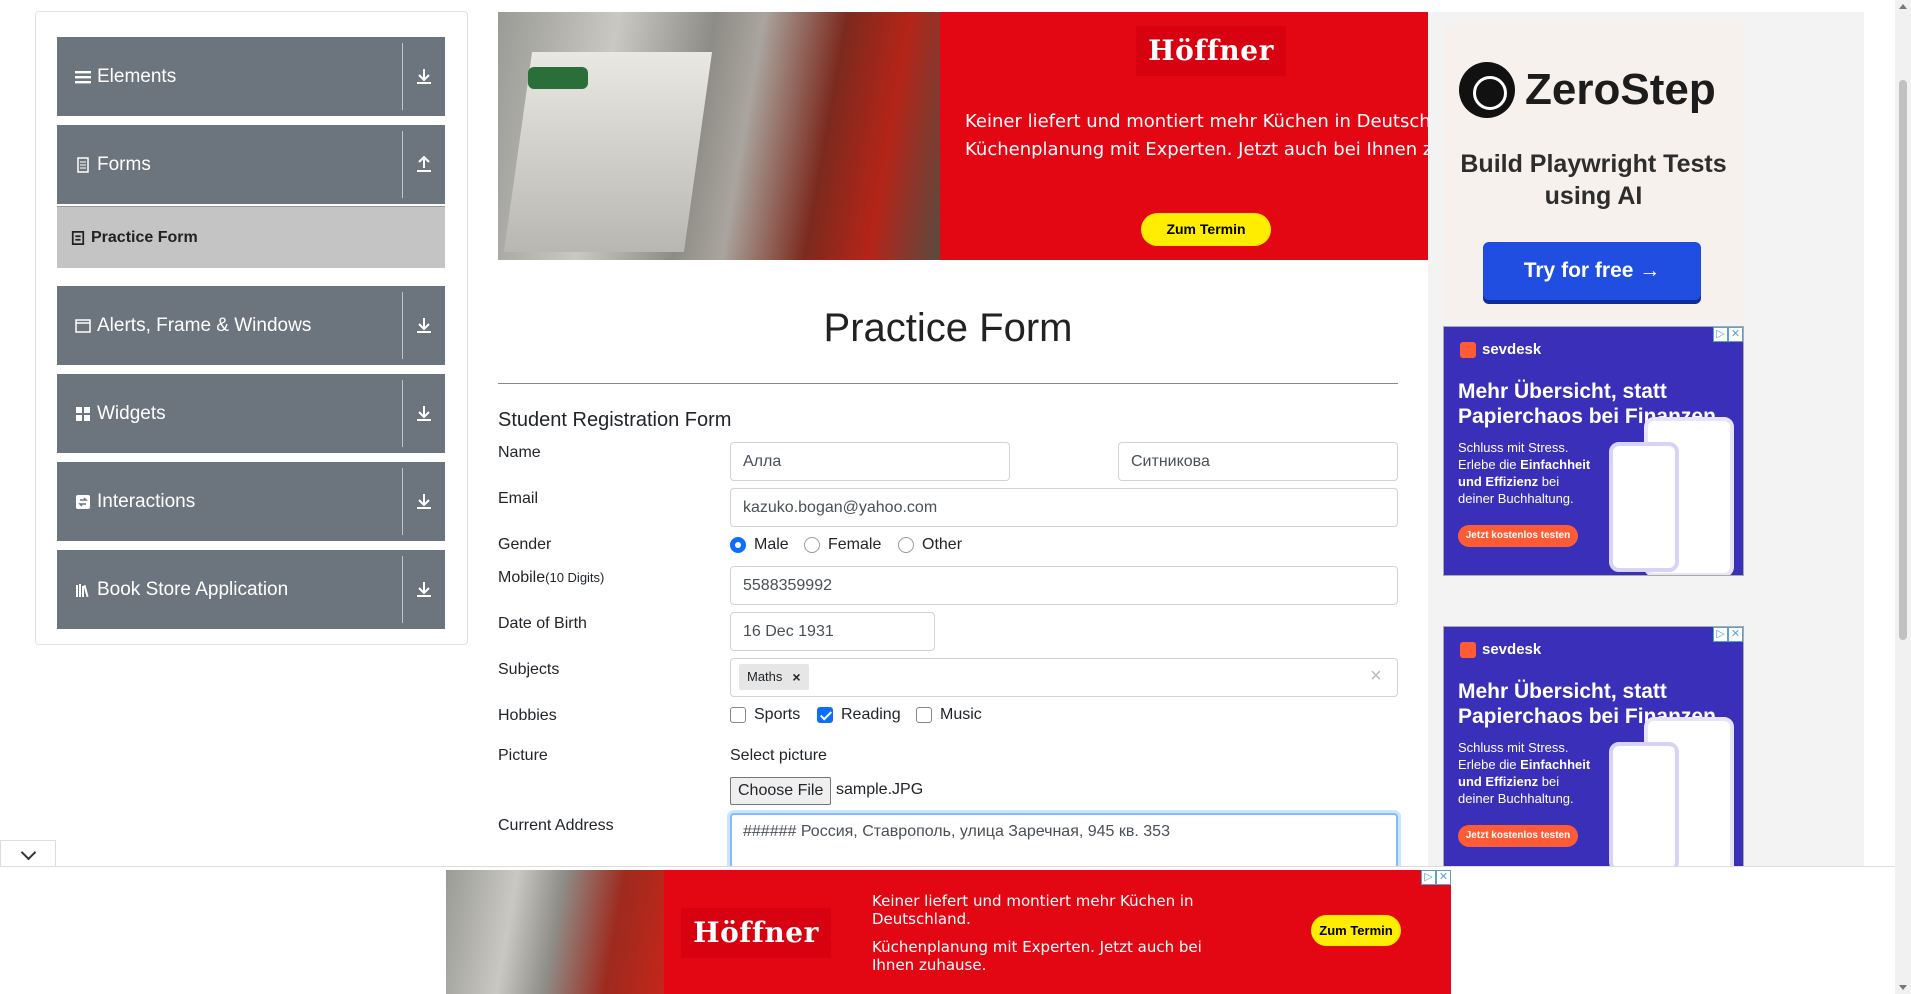  Describe the element at coordinates (1211, 51) in the screenshot. I see `hoeffner-logo: Höffner` at that location.